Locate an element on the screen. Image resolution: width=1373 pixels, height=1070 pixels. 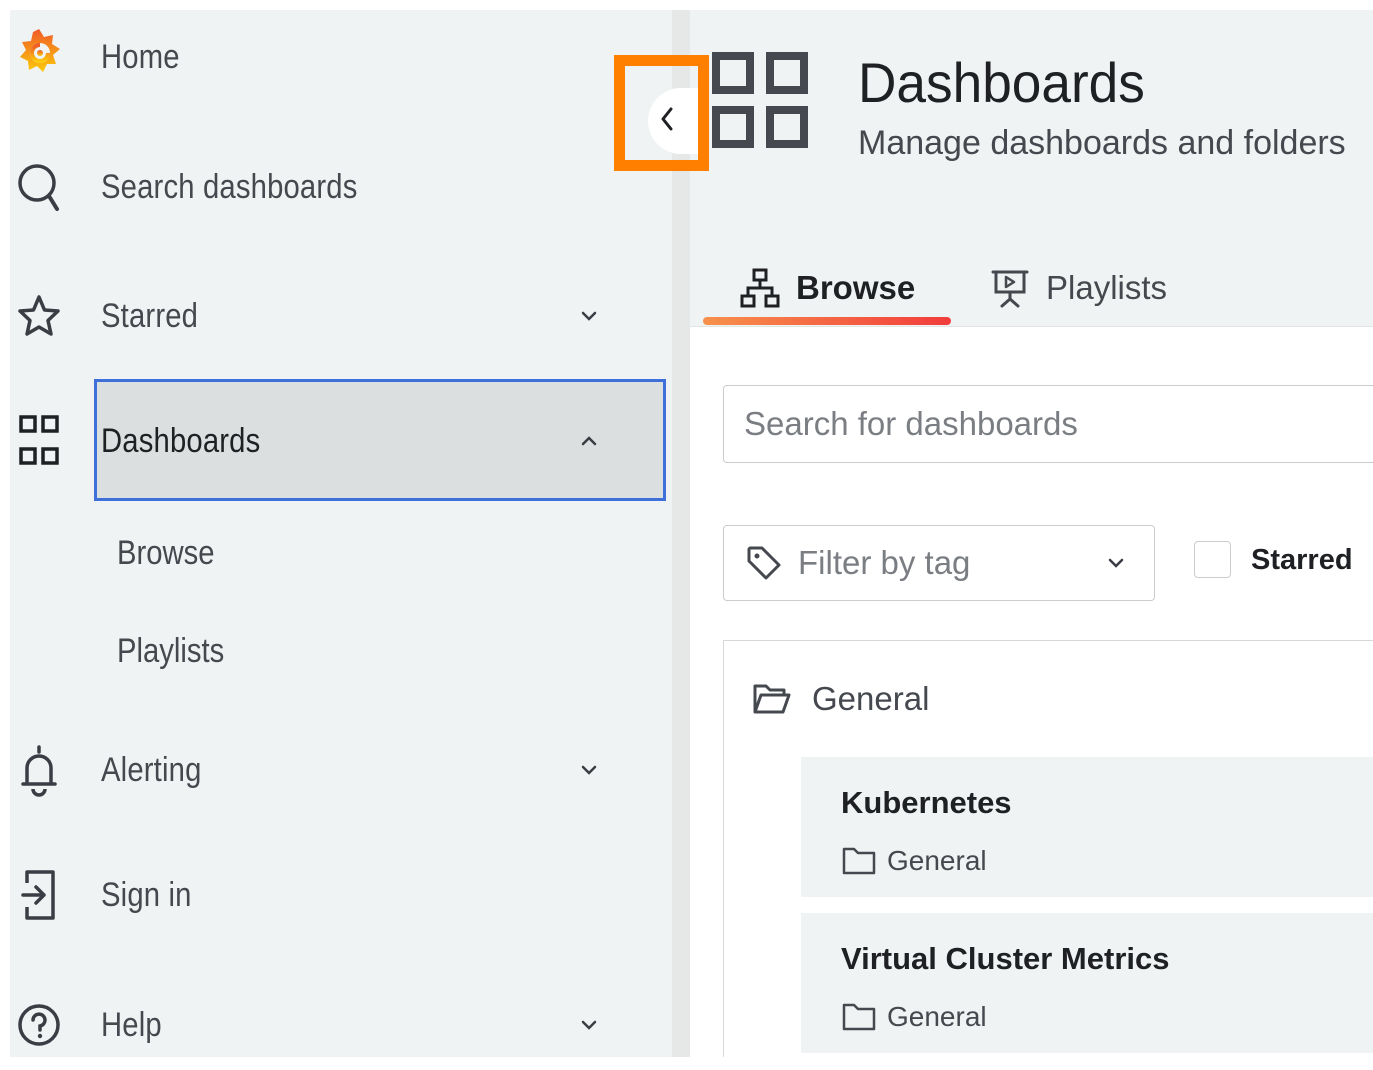
search-icon is located at coordinates (39, 187).